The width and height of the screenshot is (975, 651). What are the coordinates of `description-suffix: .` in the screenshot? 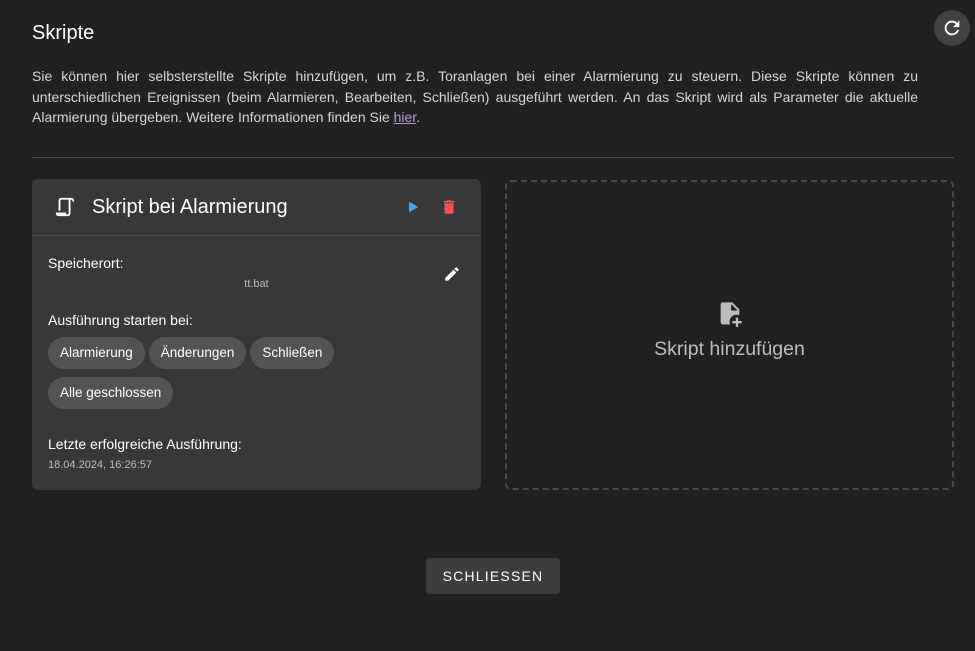 It's located at (418, 117).